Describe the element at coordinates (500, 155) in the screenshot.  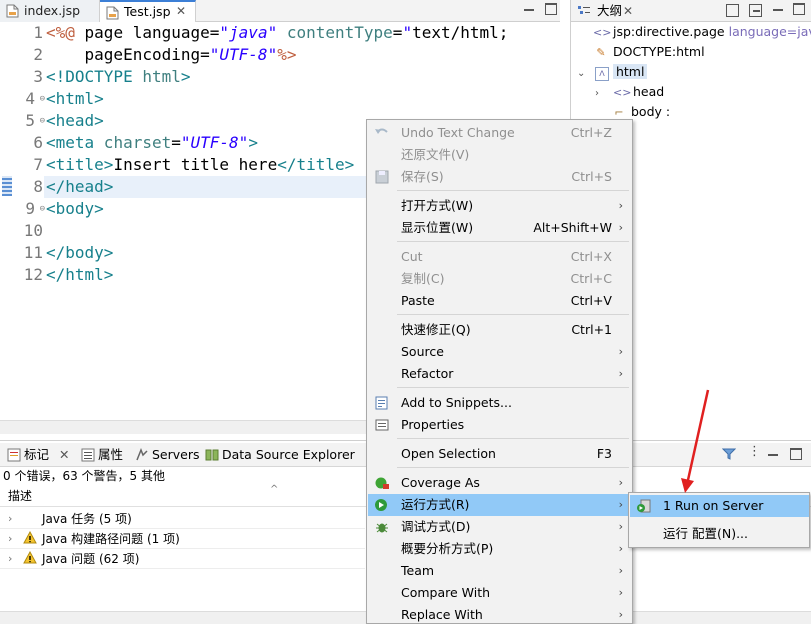
I see `menu-item-revert-file: 还原文件(V)` at that location.